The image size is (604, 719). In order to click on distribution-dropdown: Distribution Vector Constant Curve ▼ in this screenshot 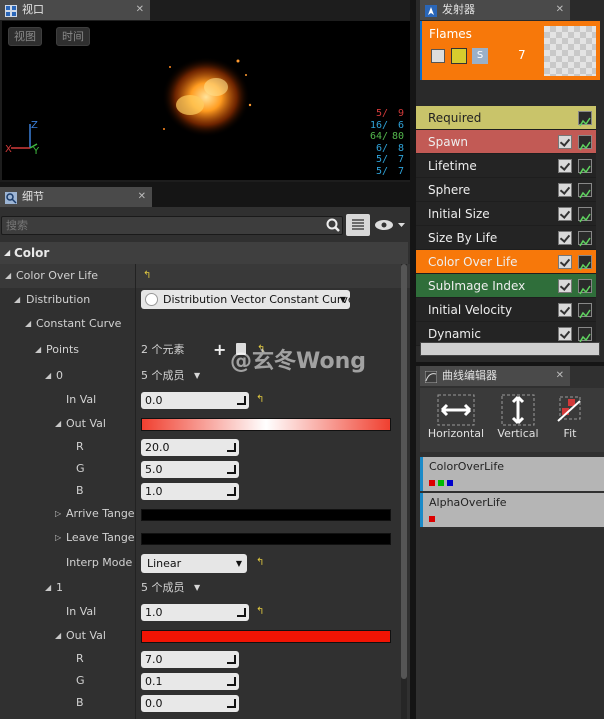, I will do `click(245, 299)`.